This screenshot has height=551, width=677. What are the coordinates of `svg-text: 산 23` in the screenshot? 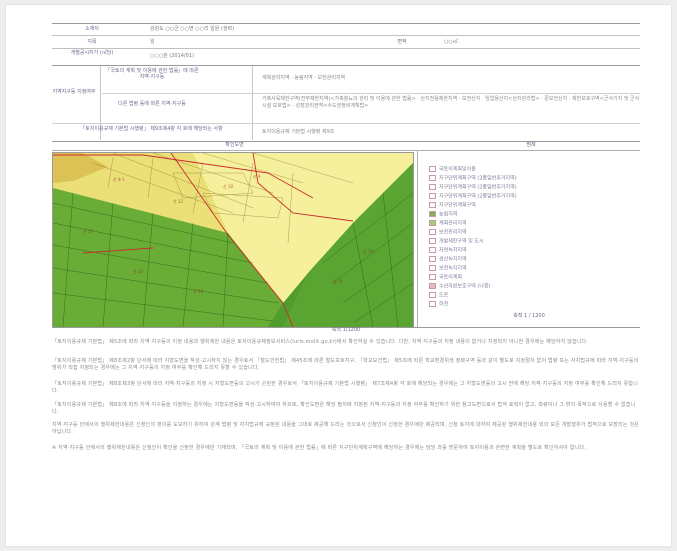 It's located at (138, 271).